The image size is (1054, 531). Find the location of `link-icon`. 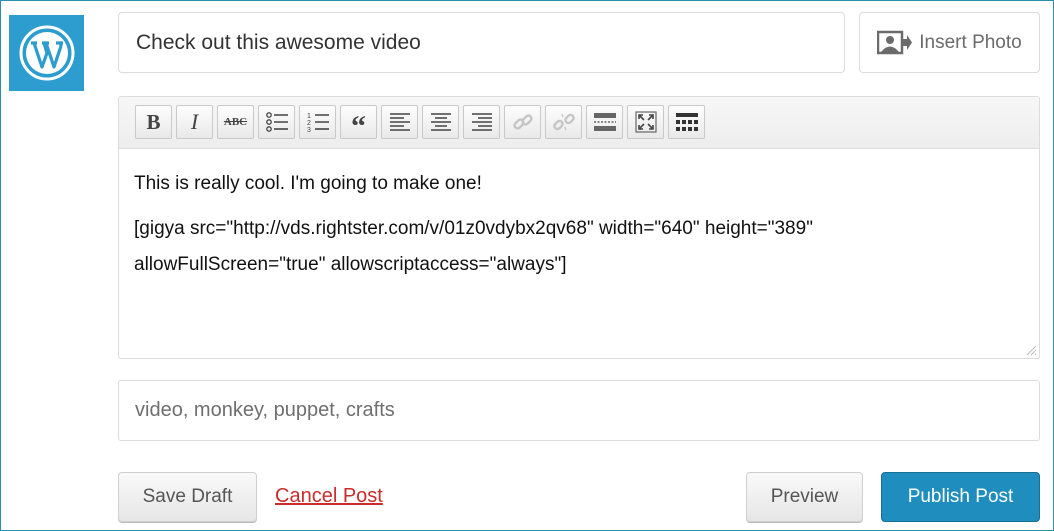

link-icon is located at coordinates (522, 122).